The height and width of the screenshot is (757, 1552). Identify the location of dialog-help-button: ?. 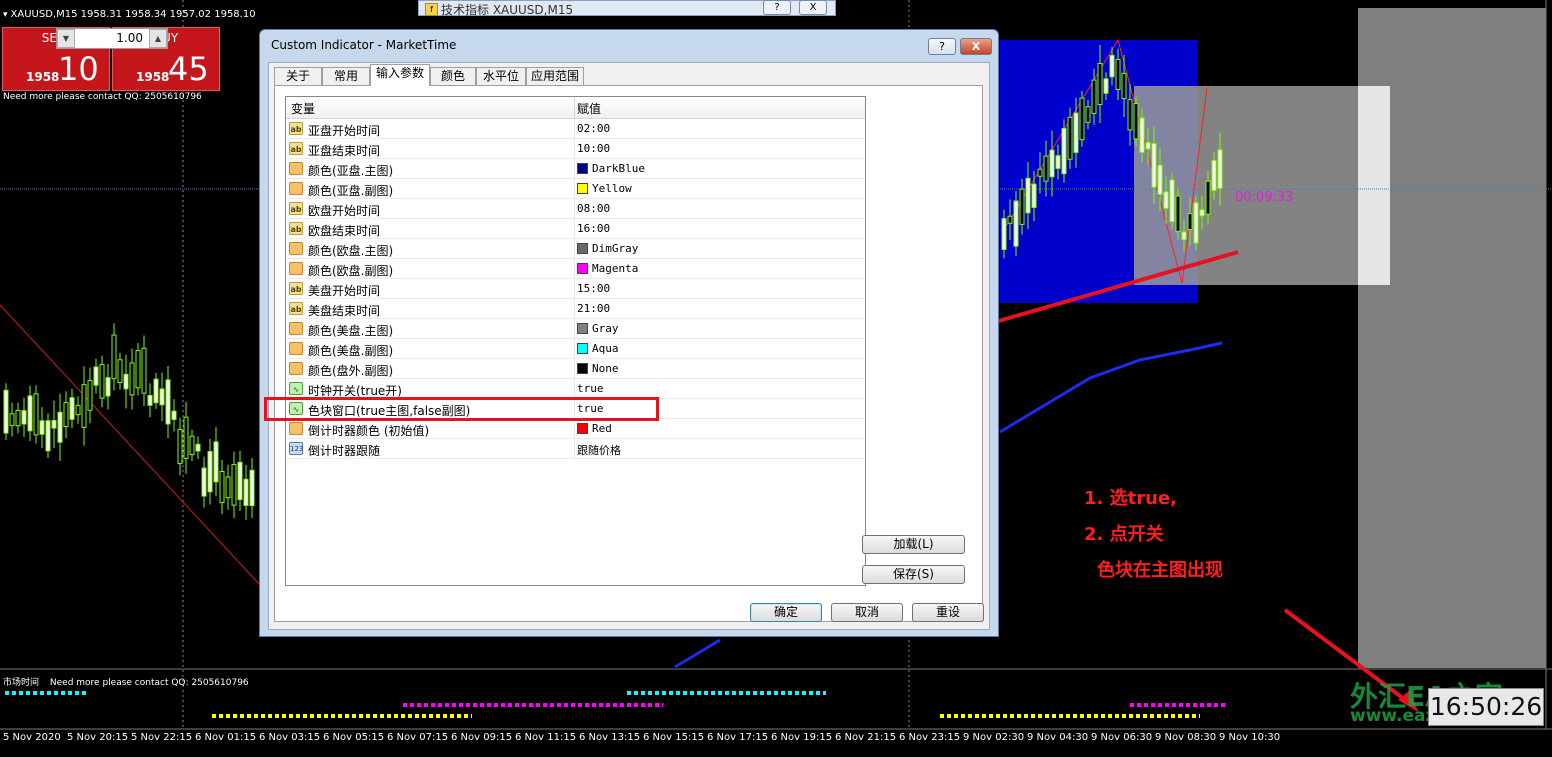
(942, 46).